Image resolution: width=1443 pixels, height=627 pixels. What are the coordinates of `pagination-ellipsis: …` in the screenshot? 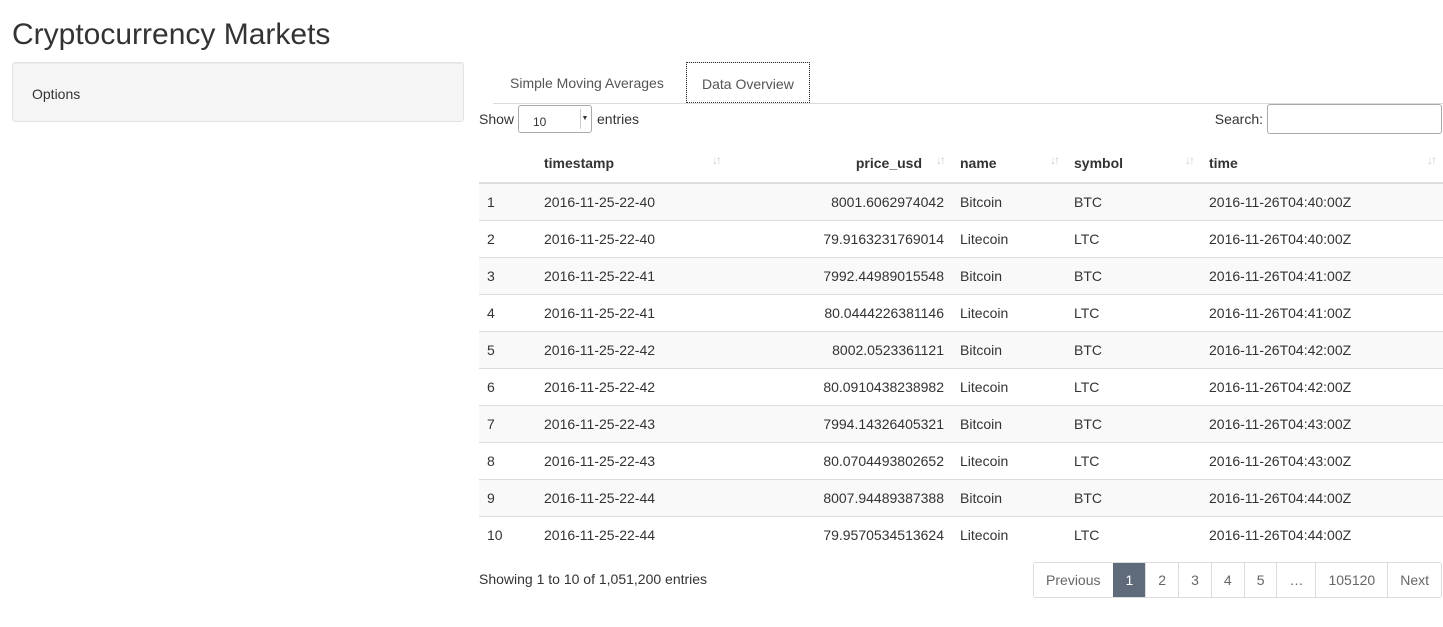 It's located at (1296, 580).